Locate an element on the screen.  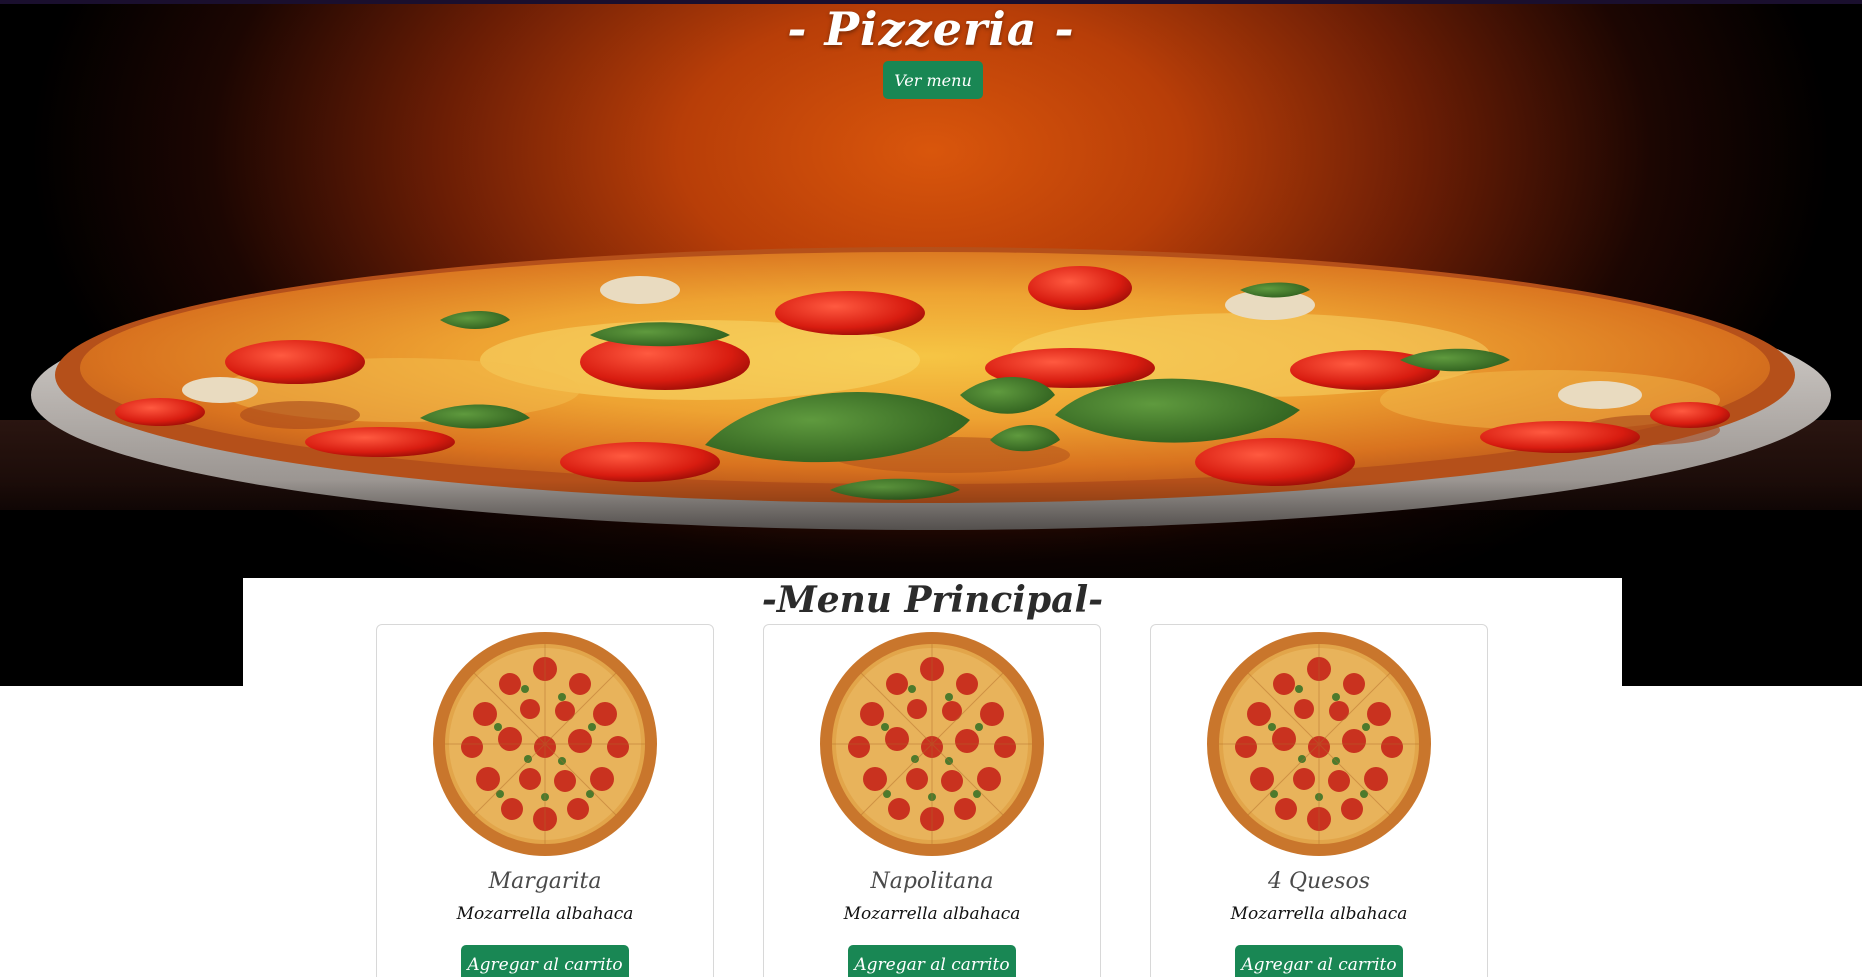
ver-menu-button: Ver menu is located at coordinates (933, 80).